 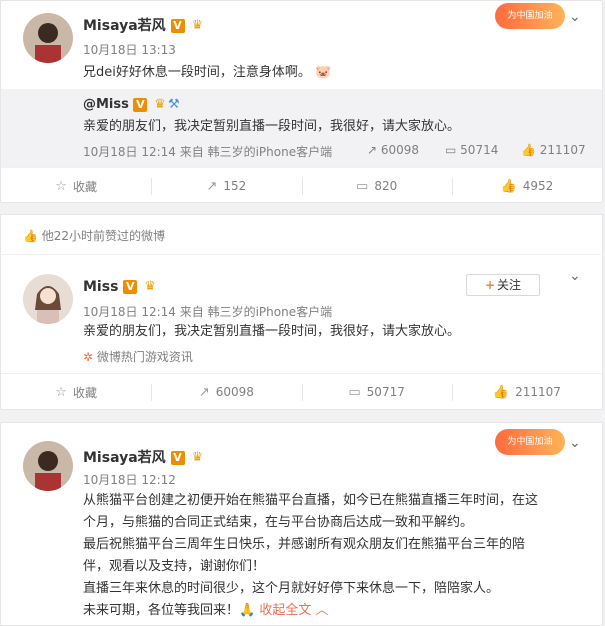 I want to click on post-text-line: 从熊猫平台创建之初便开始在熊猫平台直播，如今已在熊猫直播三年时间，在这, so click(x=311, y=500).